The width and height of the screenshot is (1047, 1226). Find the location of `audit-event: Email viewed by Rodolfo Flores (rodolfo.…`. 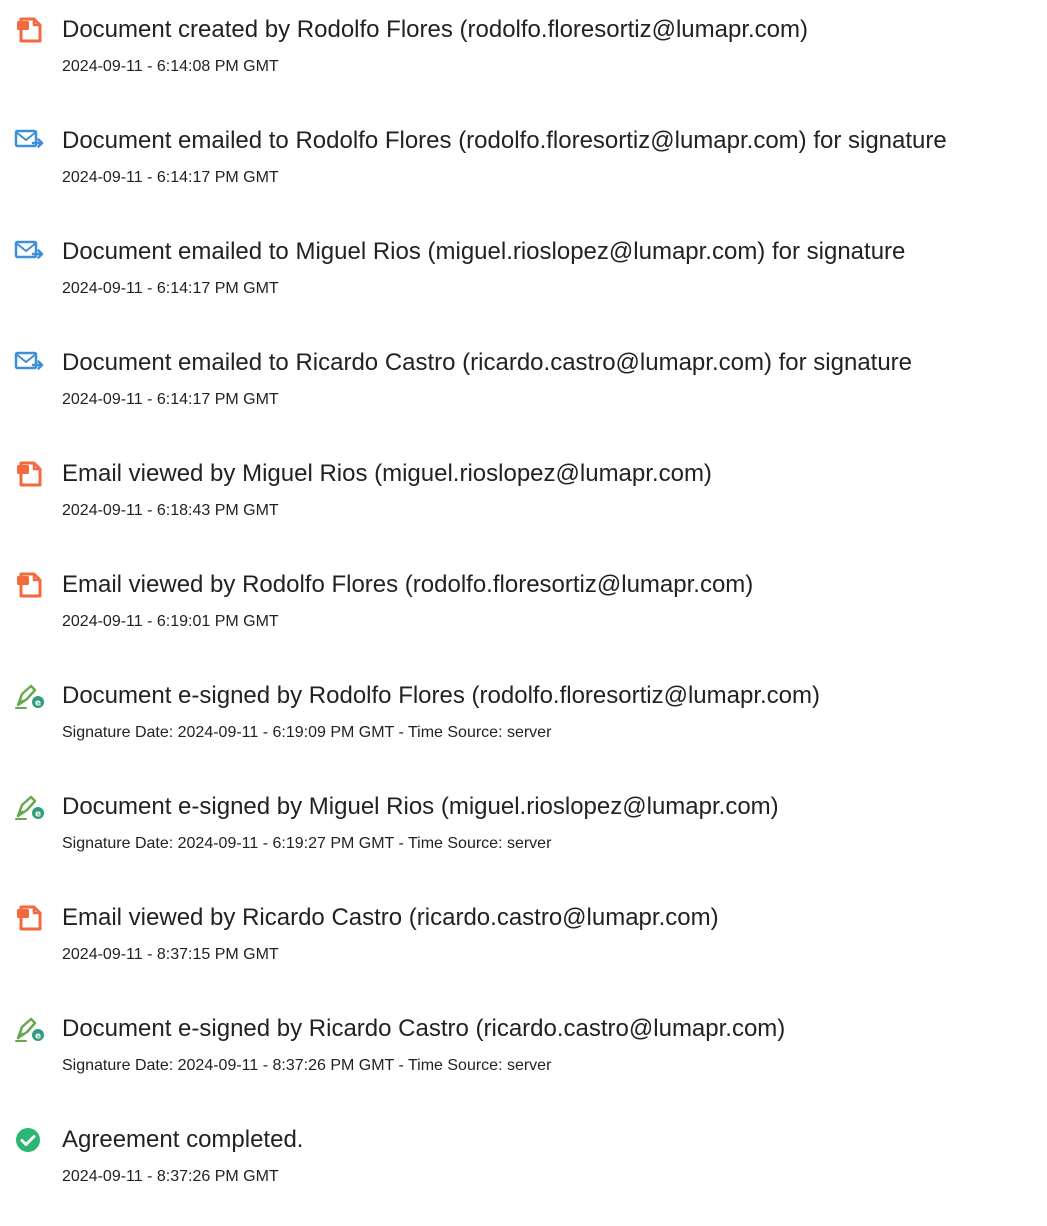

audit-event: Email viewed by Rodolfo Flores (rodolfo.… is located at coordinates (523, 620).